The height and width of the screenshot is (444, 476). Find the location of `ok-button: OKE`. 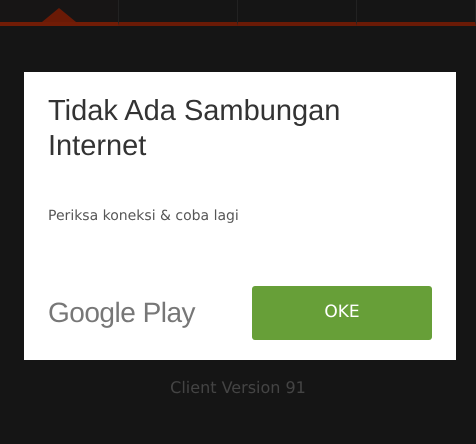

ok-button: OKE is located at coordinates (342, 313).